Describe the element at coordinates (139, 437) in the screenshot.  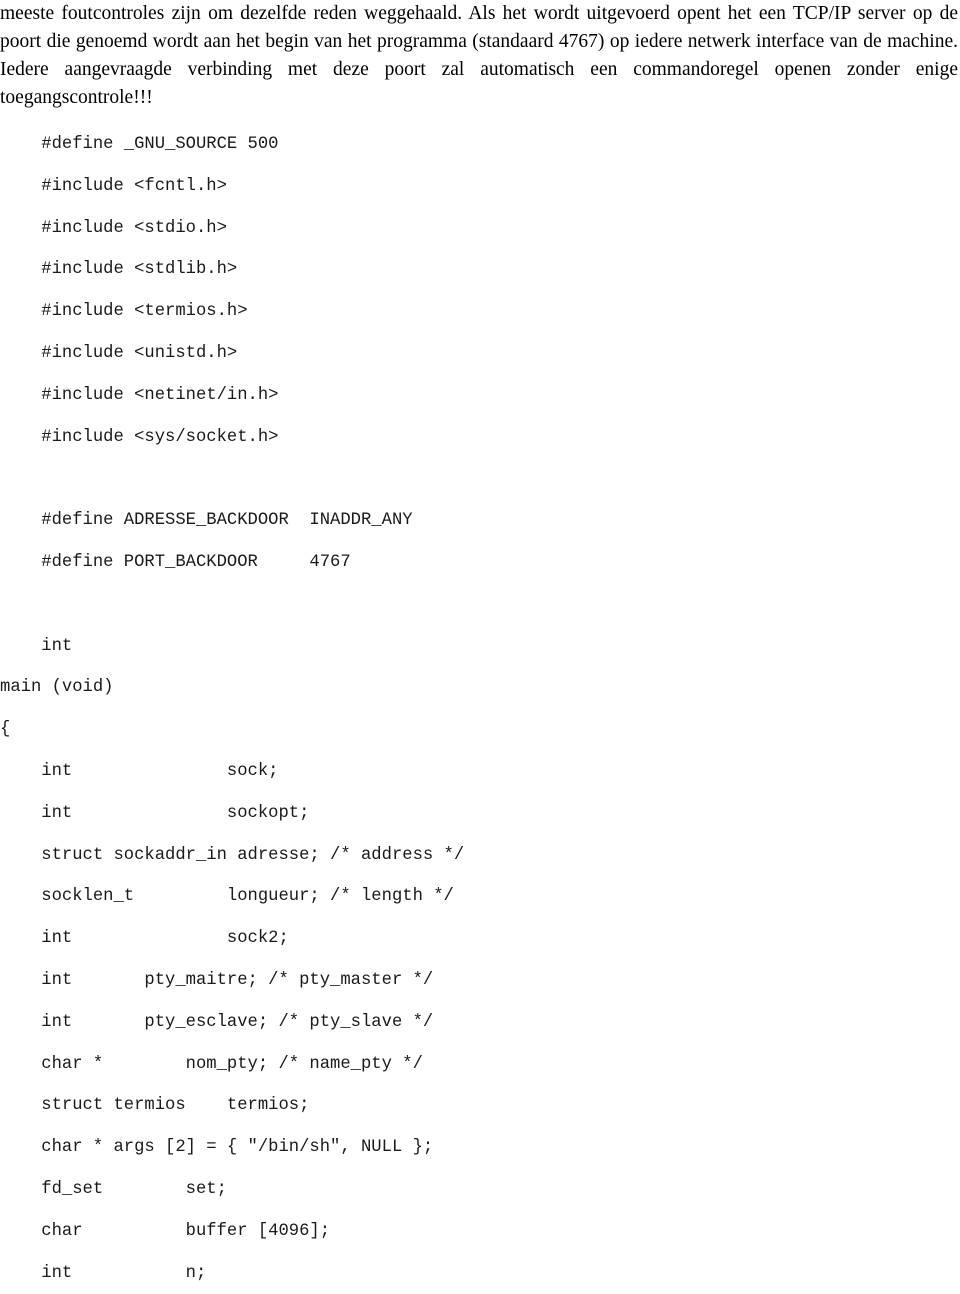
I see `code-line: #include <sys/socket.h>` at that location.